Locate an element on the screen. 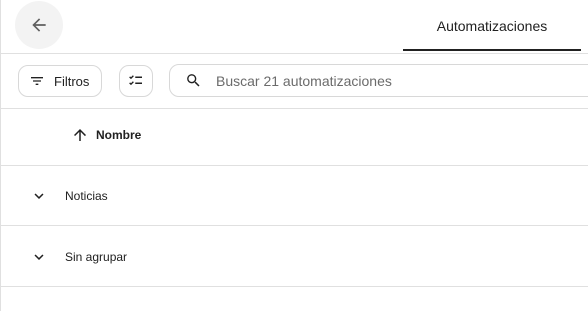 The image size is (588, 311). filters-button: Filtros is located at coordinates (60, 81).